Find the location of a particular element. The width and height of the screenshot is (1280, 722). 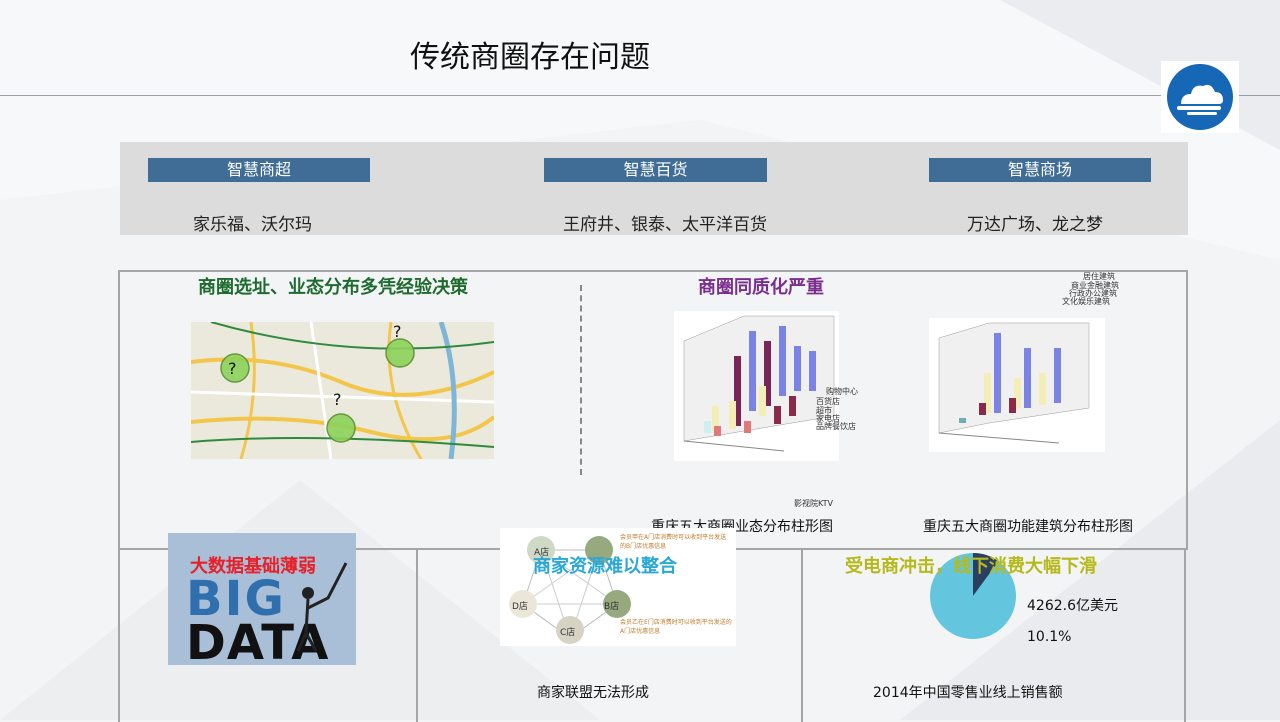

category-examples-mall: 万达广场、龙之梦 is located at coordinates (1035, 225).